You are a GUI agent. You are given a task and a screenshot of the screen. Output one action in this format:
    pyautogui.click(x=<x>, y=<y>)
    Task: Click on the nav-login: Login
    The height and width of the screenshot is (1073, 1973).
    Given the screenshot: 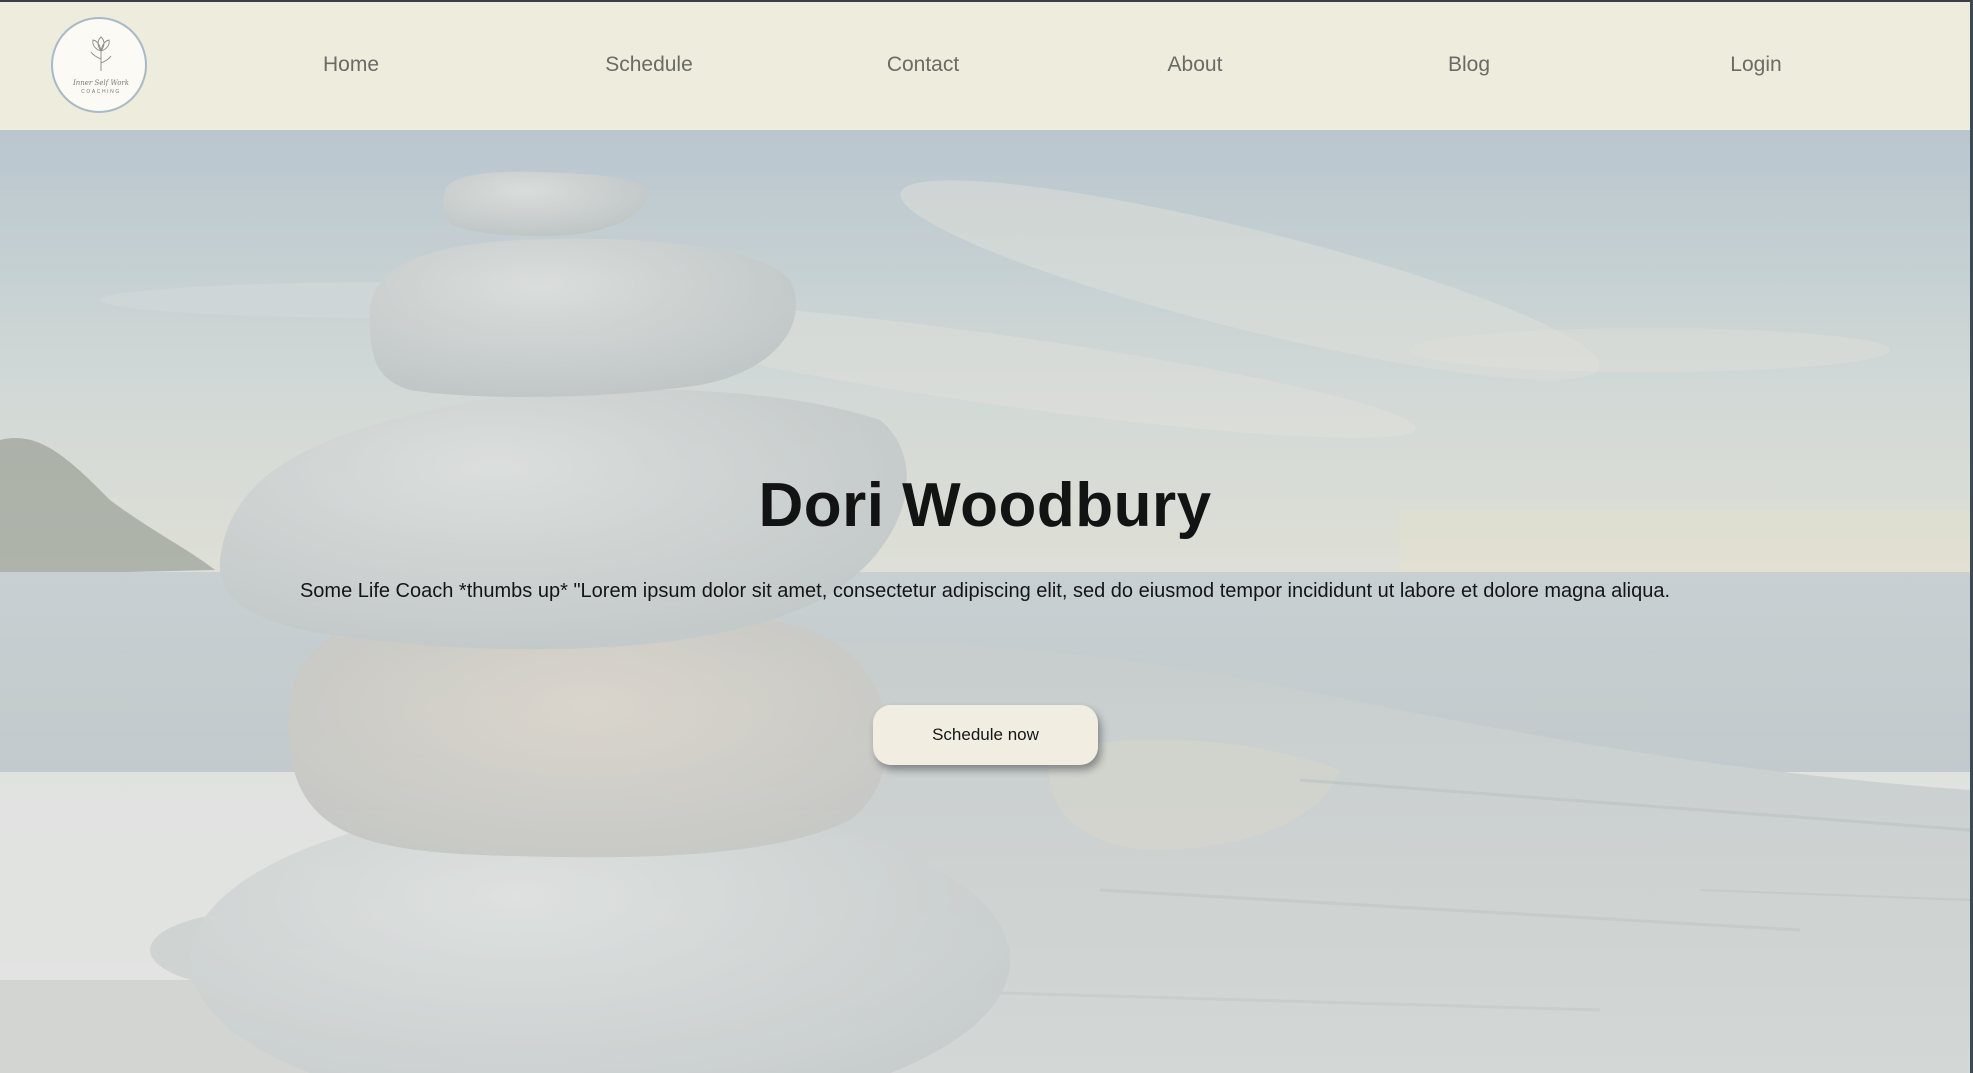 What is the action you would take?
    pyautogui.click(x=1755, y=65)
    